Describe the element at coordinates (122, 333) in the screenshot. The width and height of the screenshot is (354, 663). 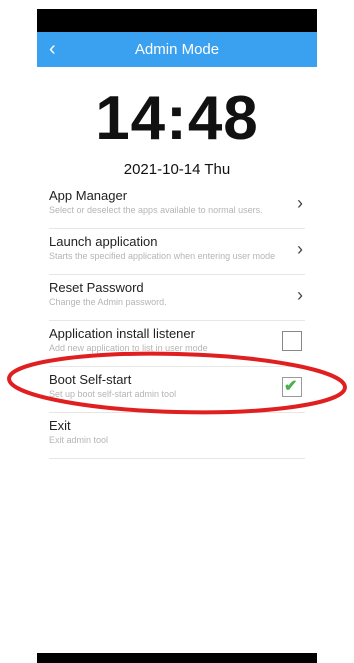
I see `menu-item-title: Application install listener` at that location.